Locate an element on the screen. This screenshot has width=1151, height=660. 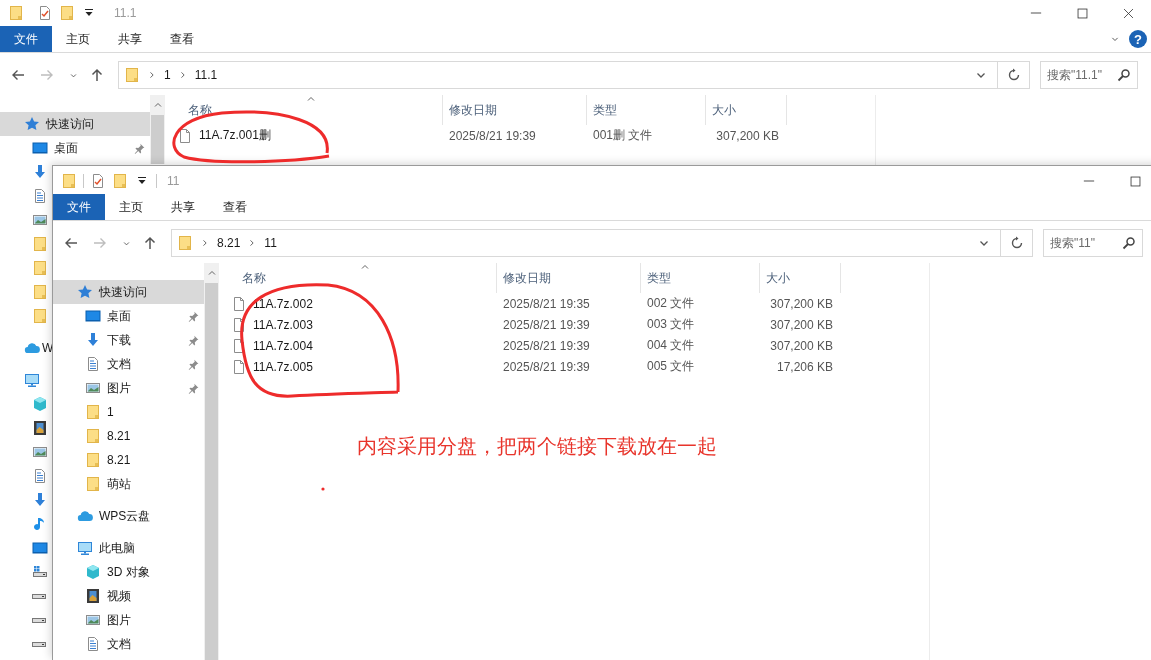
up-arrow-icon is located at coordinates (150, 243).